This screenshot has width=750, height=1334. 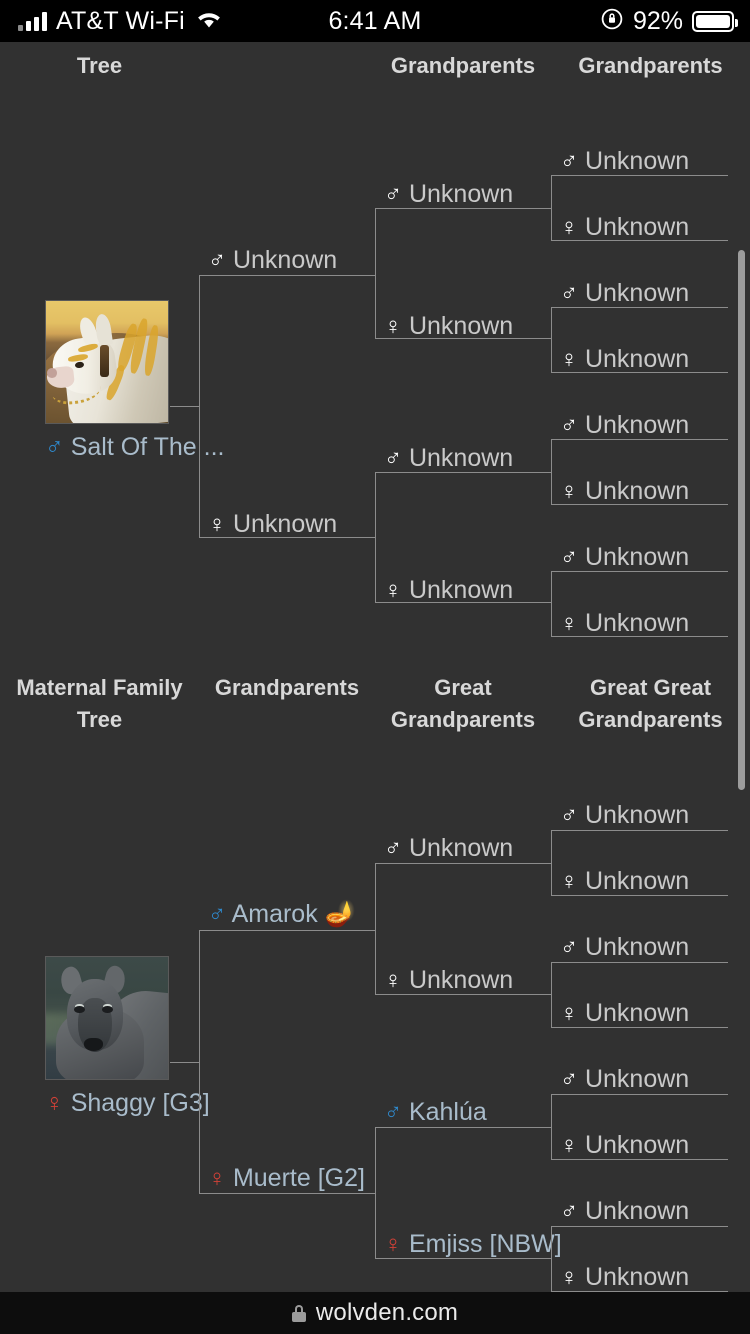 I want to click on lock-icon, so click(x=298, y=1313).